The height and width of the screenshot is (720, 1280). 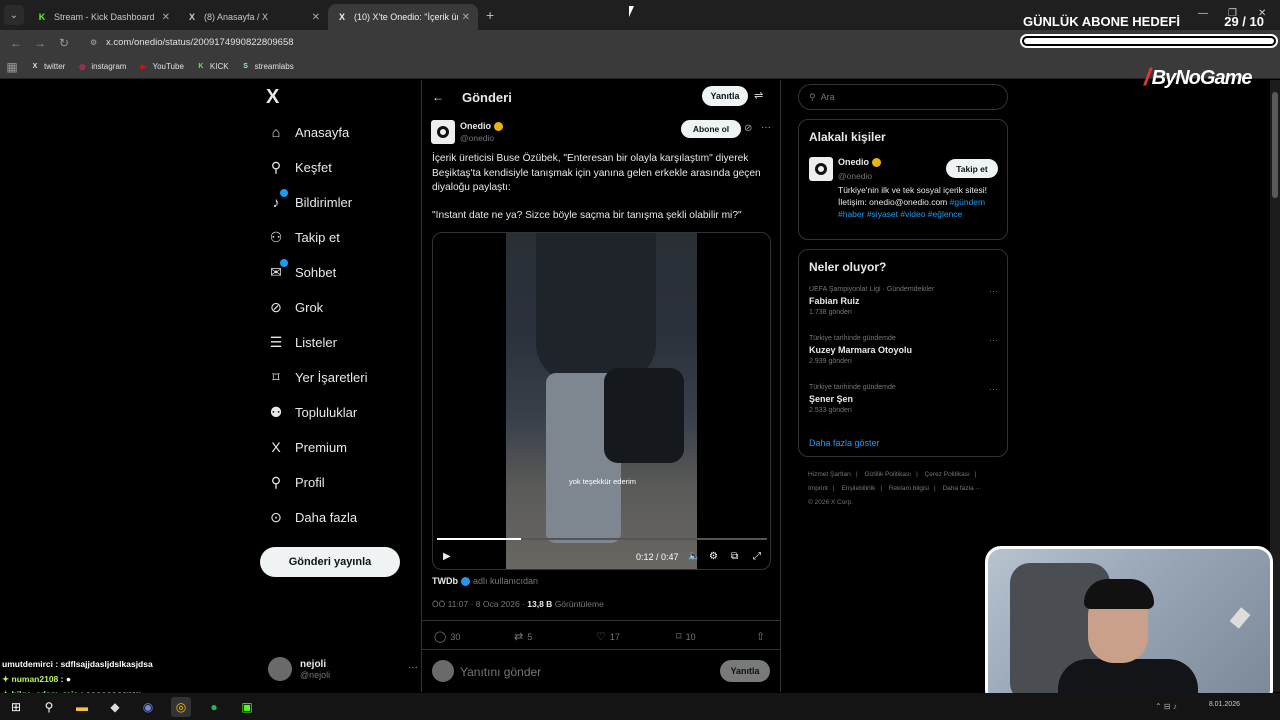 What do you see at coordinates (1232, 13) in the screenshot?
I see `restore-icon: ❐` at bounding box center [1232, 13].